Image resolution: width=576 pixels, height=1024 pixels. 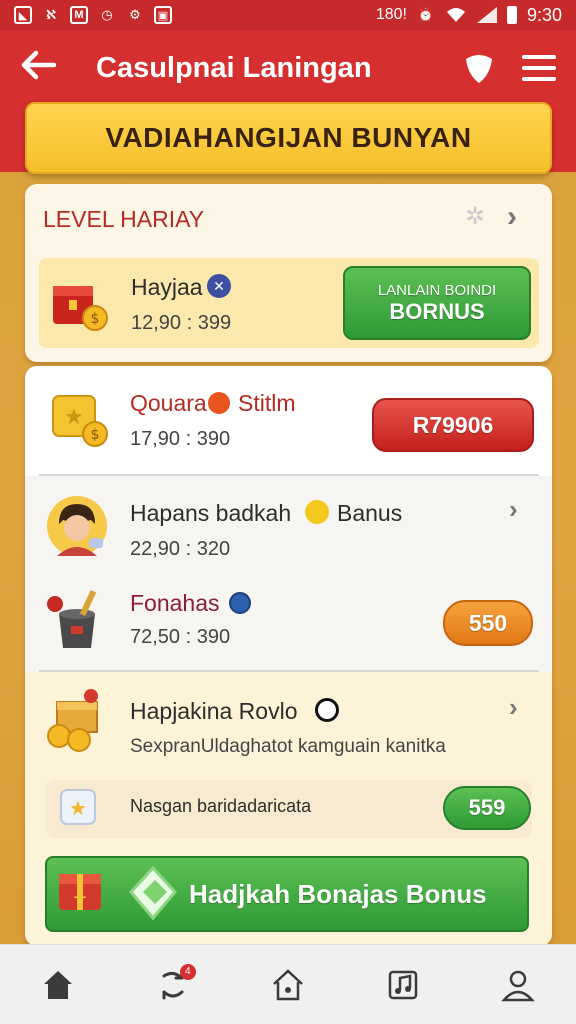 What do you see at coordinates (80, 308) in the screenshot?
I see `treasure-box-icon: $` at bounding box center [80, 308].